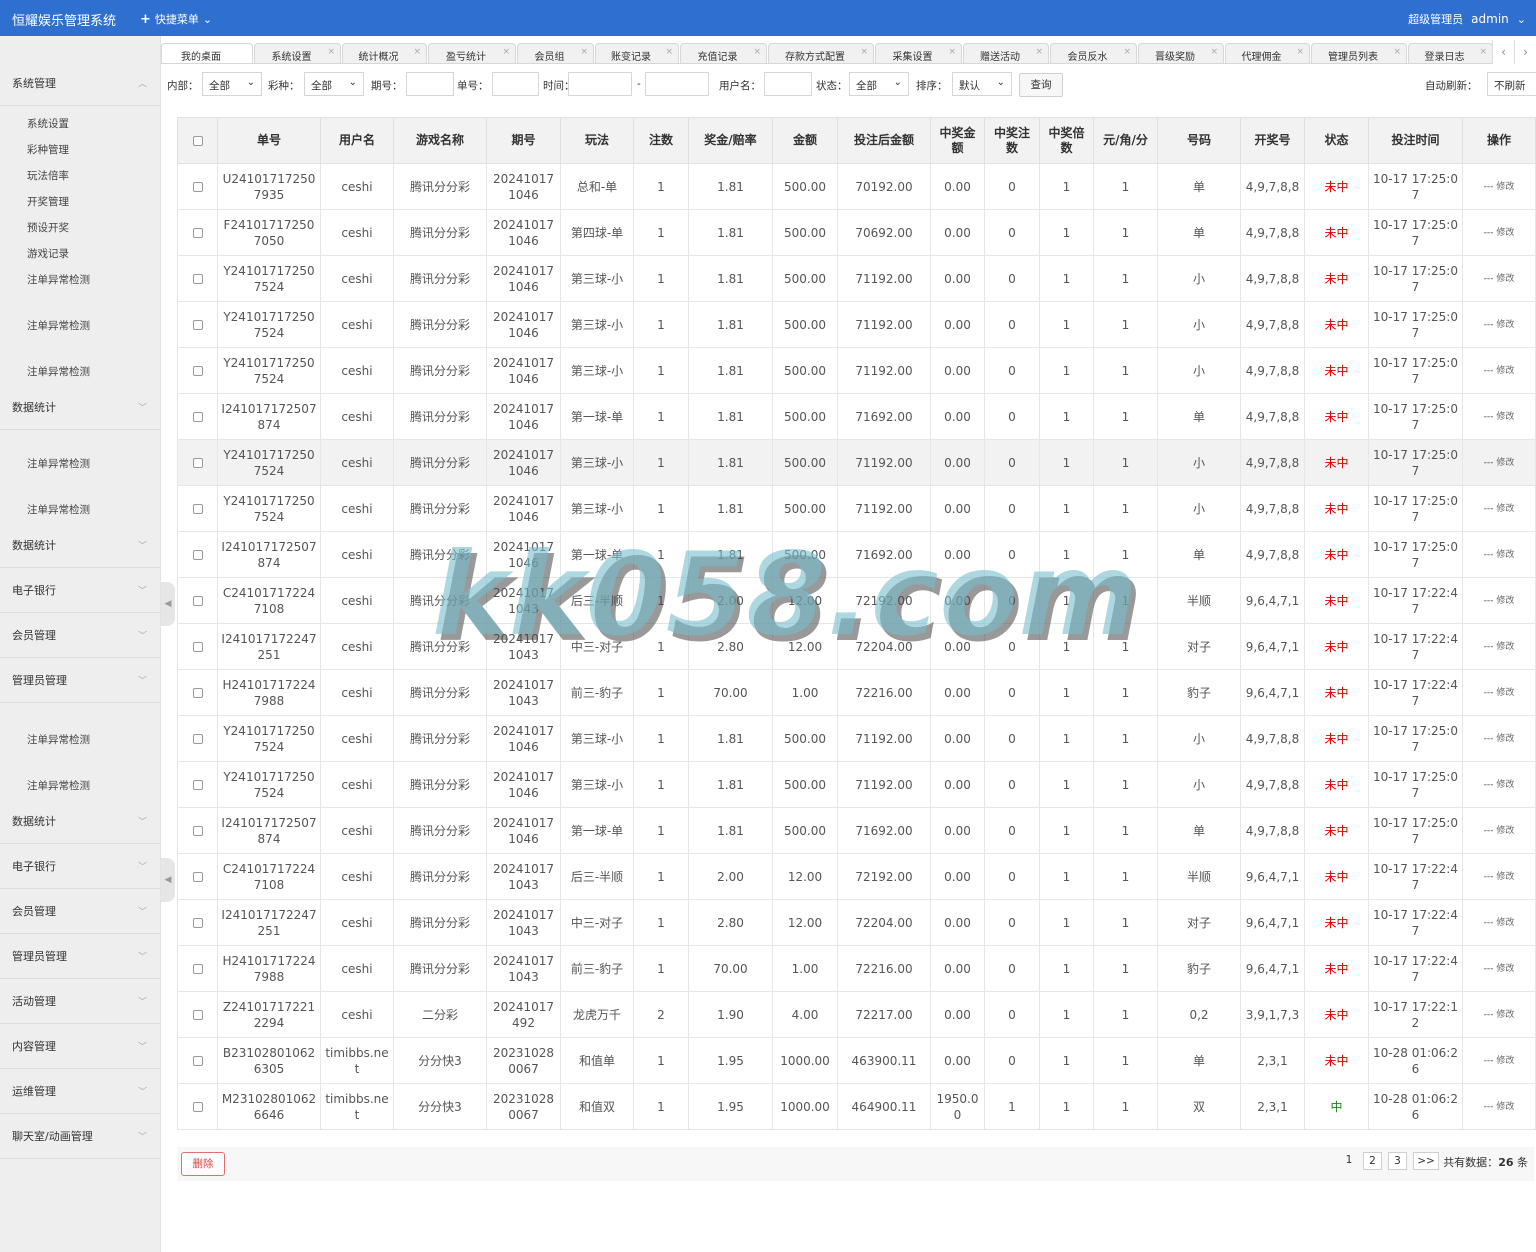 The width and height of the screenshot is (1536, 1252). I want to click on sidebar-item: 系统设置, so click(48, 123).